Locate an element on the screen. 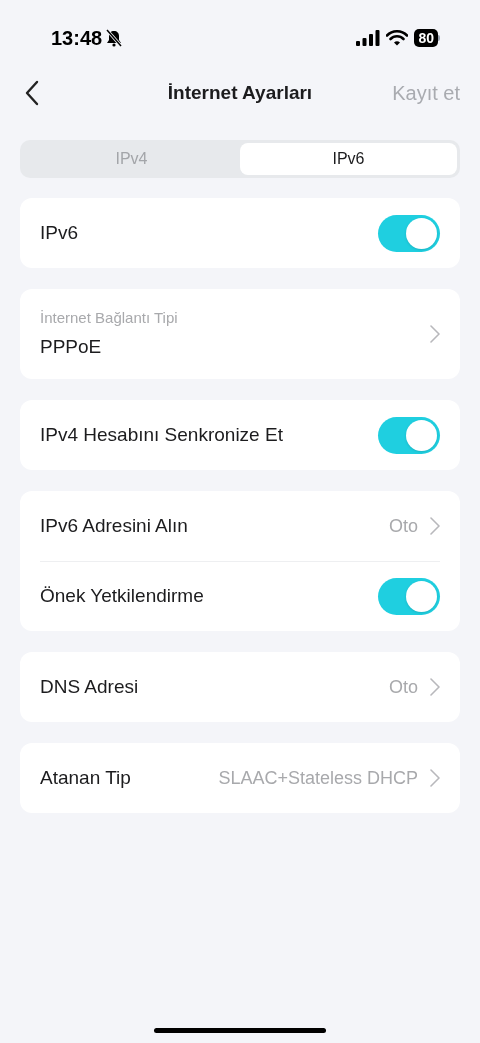  tab: IPv6 is located at coordinates (348, 159).